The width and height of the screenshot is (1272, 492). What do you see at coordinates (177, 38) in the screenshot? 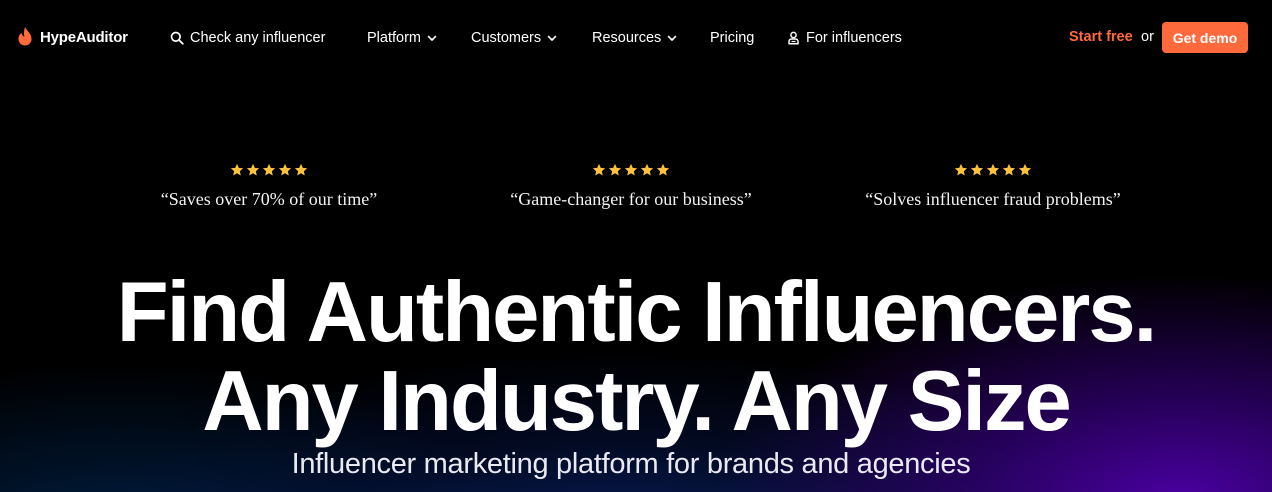
I see `search-icon` at bounding box center [177, 38].